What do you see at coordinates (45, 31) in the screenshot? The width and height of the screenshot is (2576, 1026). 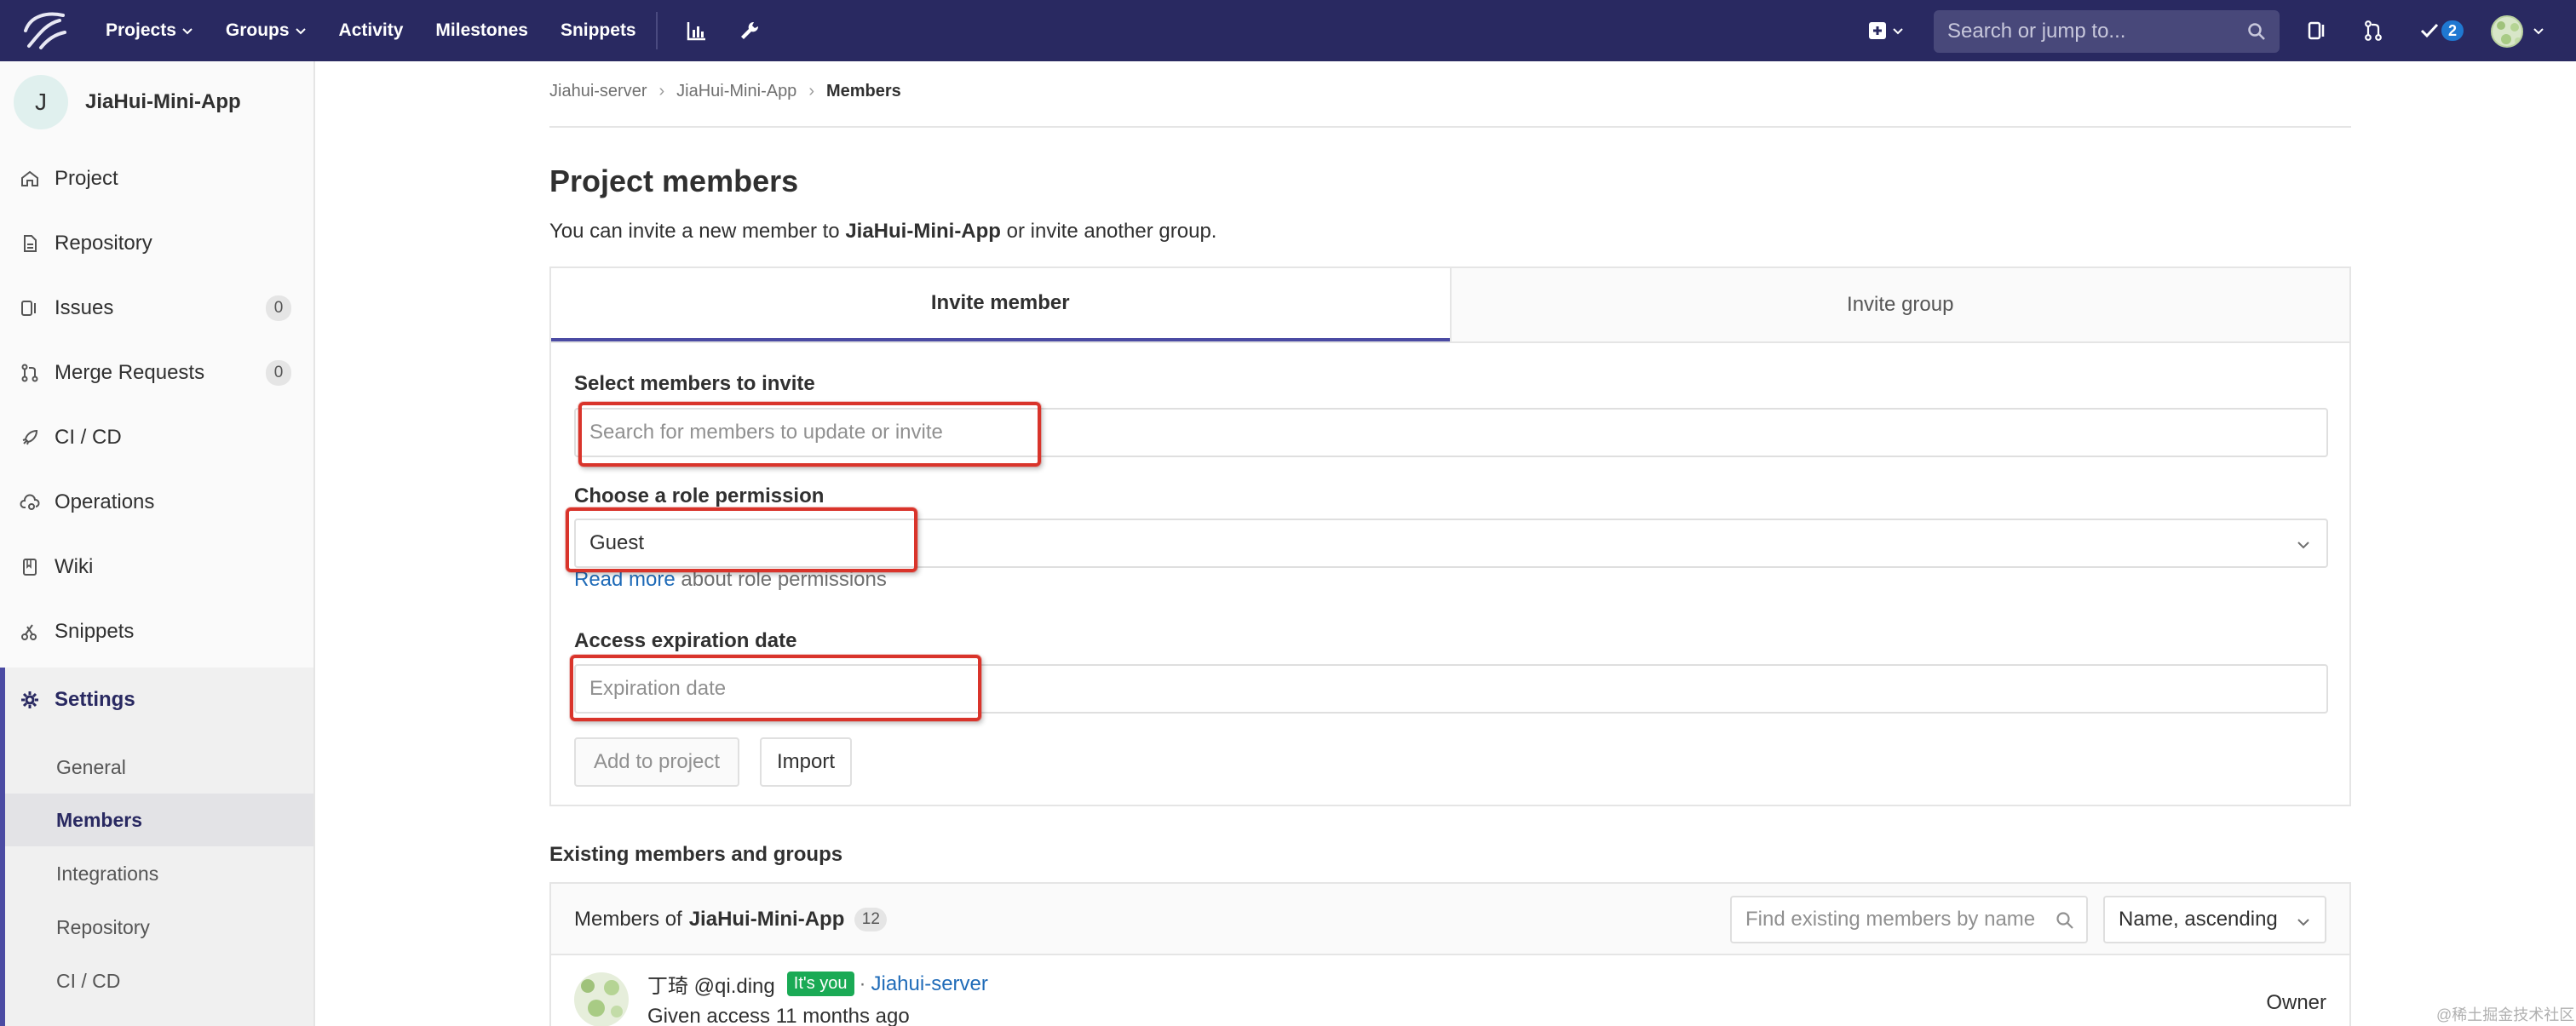 I see `gitlab-logo-icon` at bounding box center [45, 31].